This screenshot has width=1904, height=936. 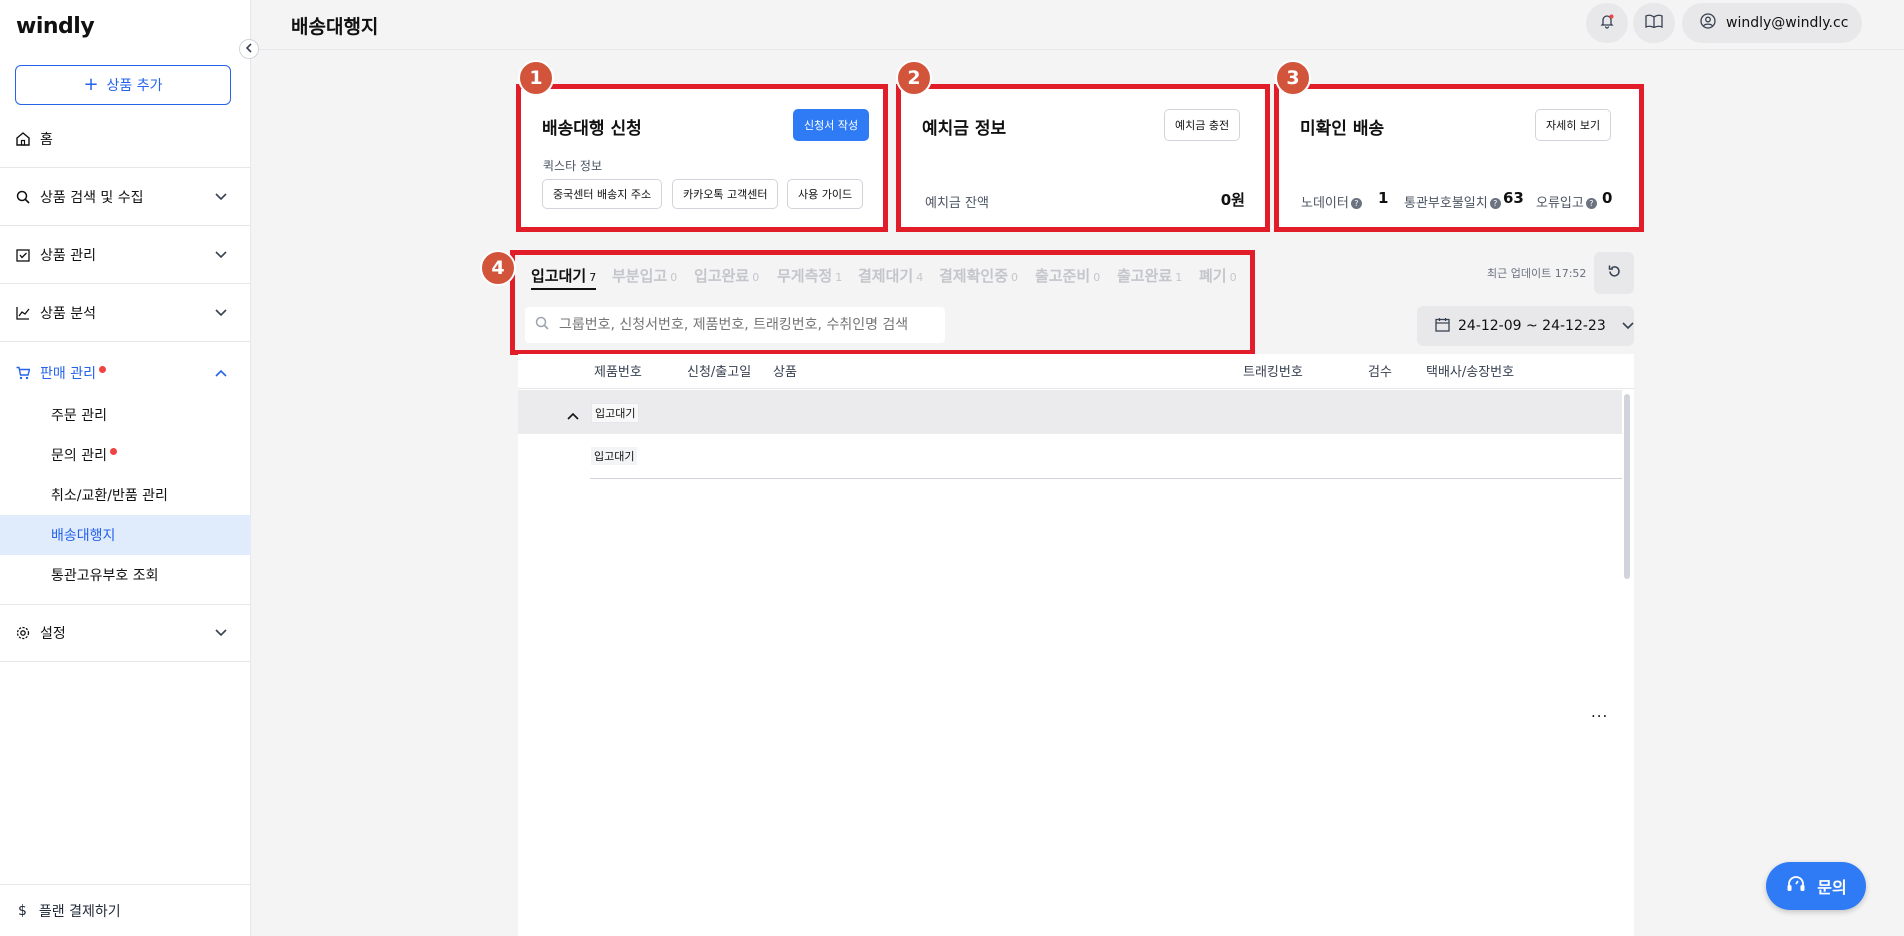 What do you see at coordinates (1452, 201) in the screenshot?
I see `stat-customs-mismatch-label: 통관부호불일치?` at bounding box center [1452, 201].